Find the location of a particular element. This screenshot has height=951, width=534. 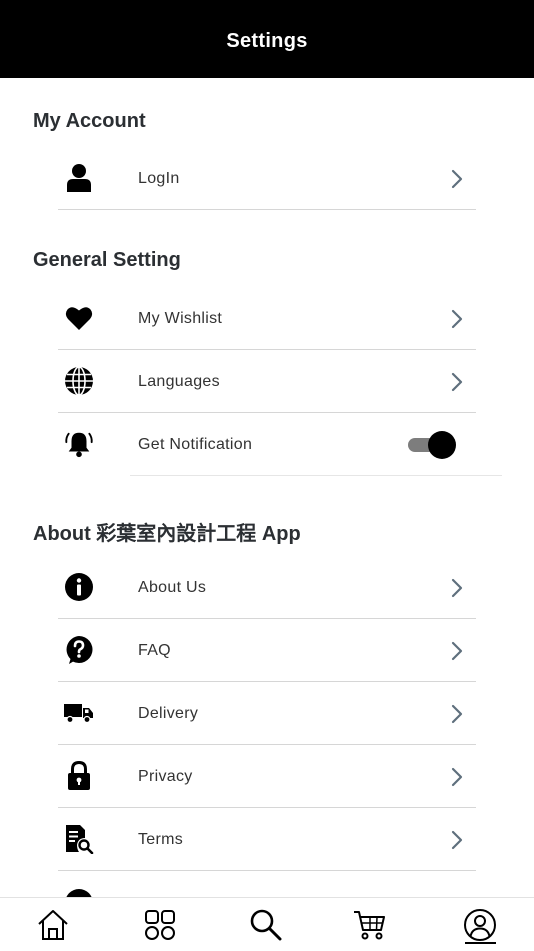

header-bar: Settings is located at coordinates (267, 39).